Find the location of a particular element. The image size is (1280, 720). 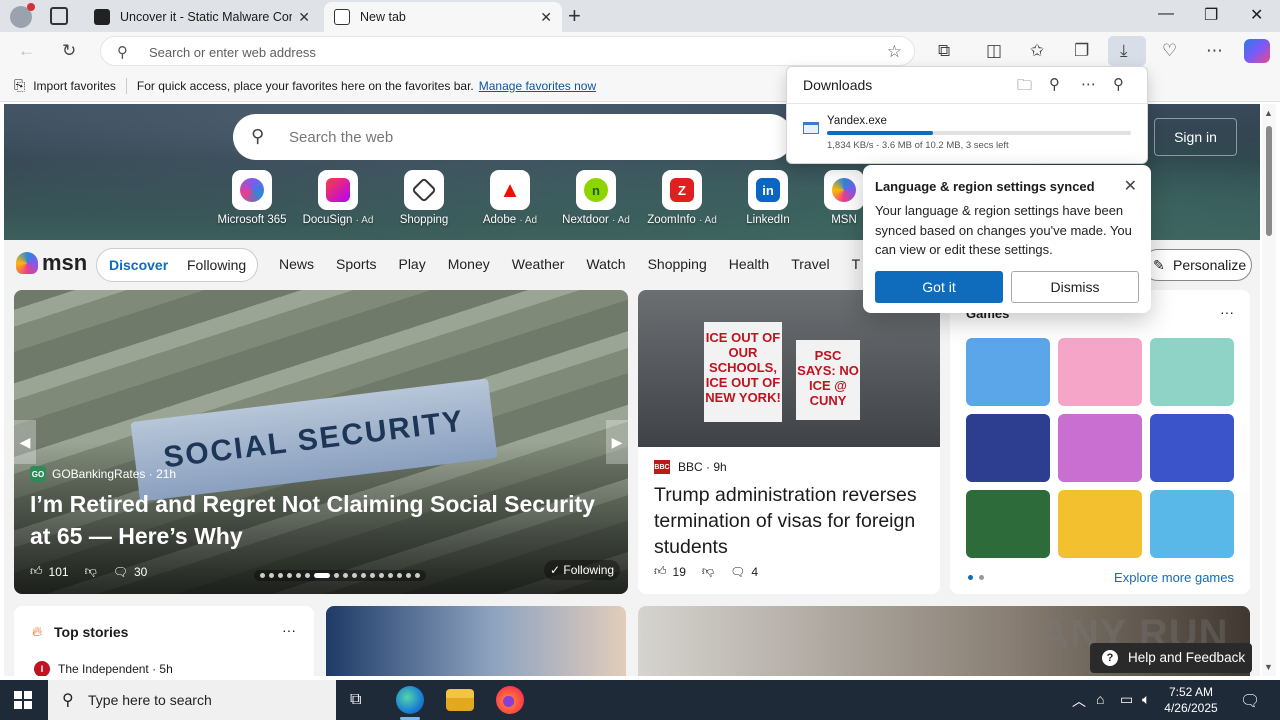

tab-uncover-it: Uncover it - Static Malware Confi ✕ is located at coordinates (202, 17).